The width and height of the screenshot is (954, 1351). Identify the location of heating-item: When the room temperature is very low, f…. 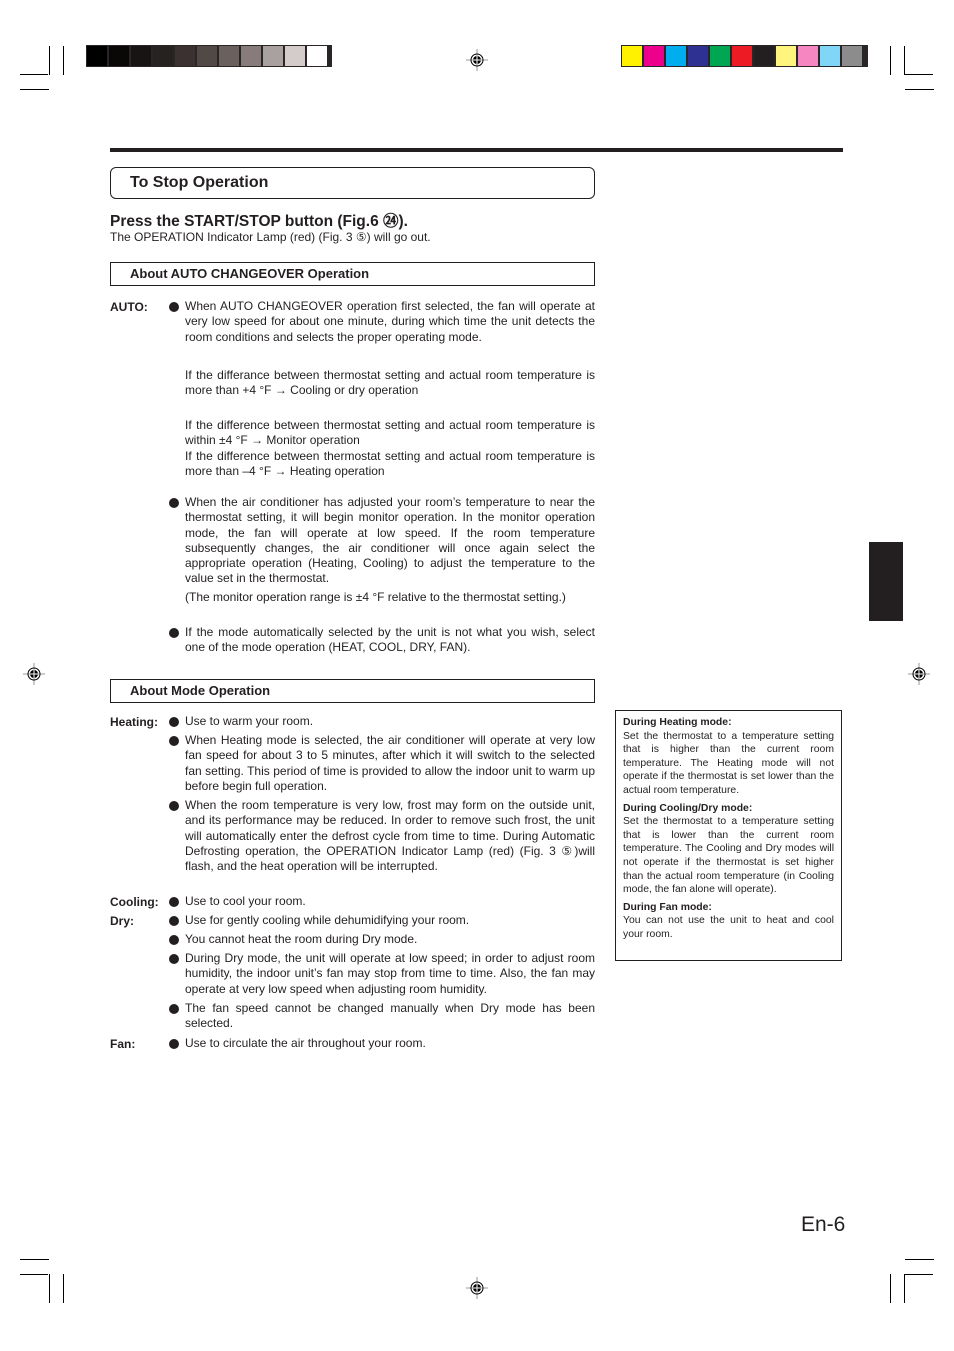
(390, 836).